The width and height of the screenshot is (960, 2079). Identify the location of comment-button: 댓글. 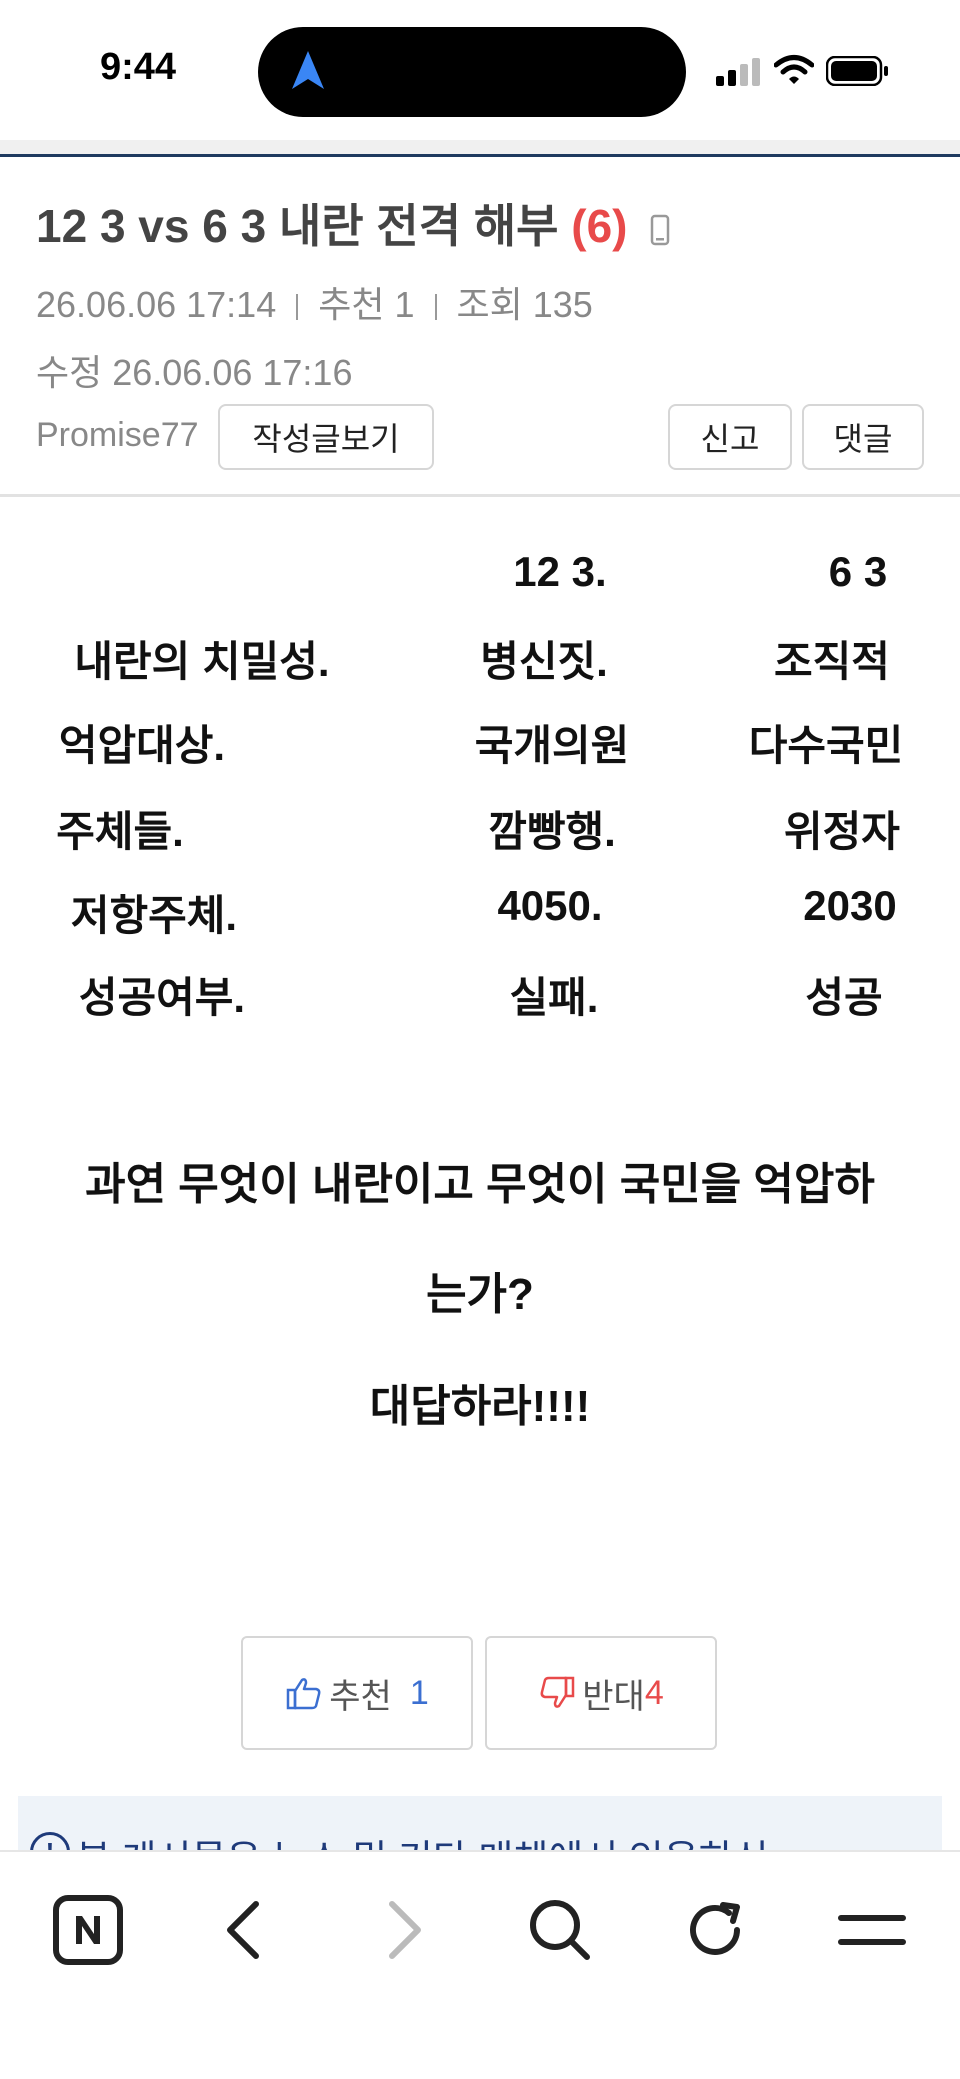
(863, 437).